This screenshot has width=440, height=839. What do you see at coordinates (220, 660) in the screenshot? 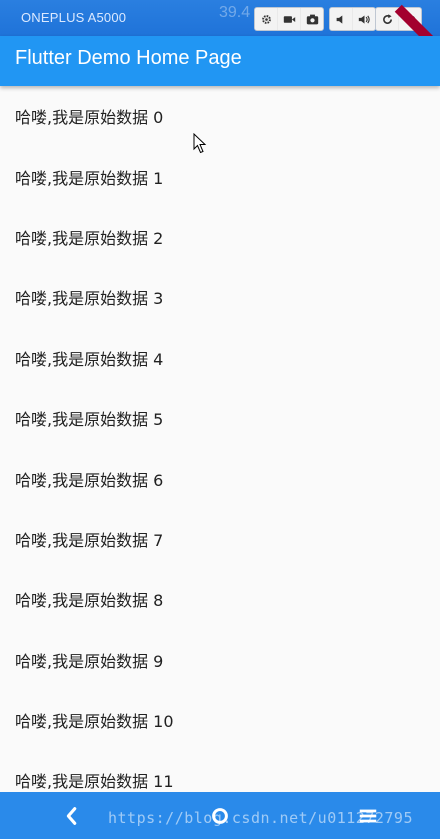
I see `list-item: 哈喽,我是原始数据 9` at bounding box center [220, 660].